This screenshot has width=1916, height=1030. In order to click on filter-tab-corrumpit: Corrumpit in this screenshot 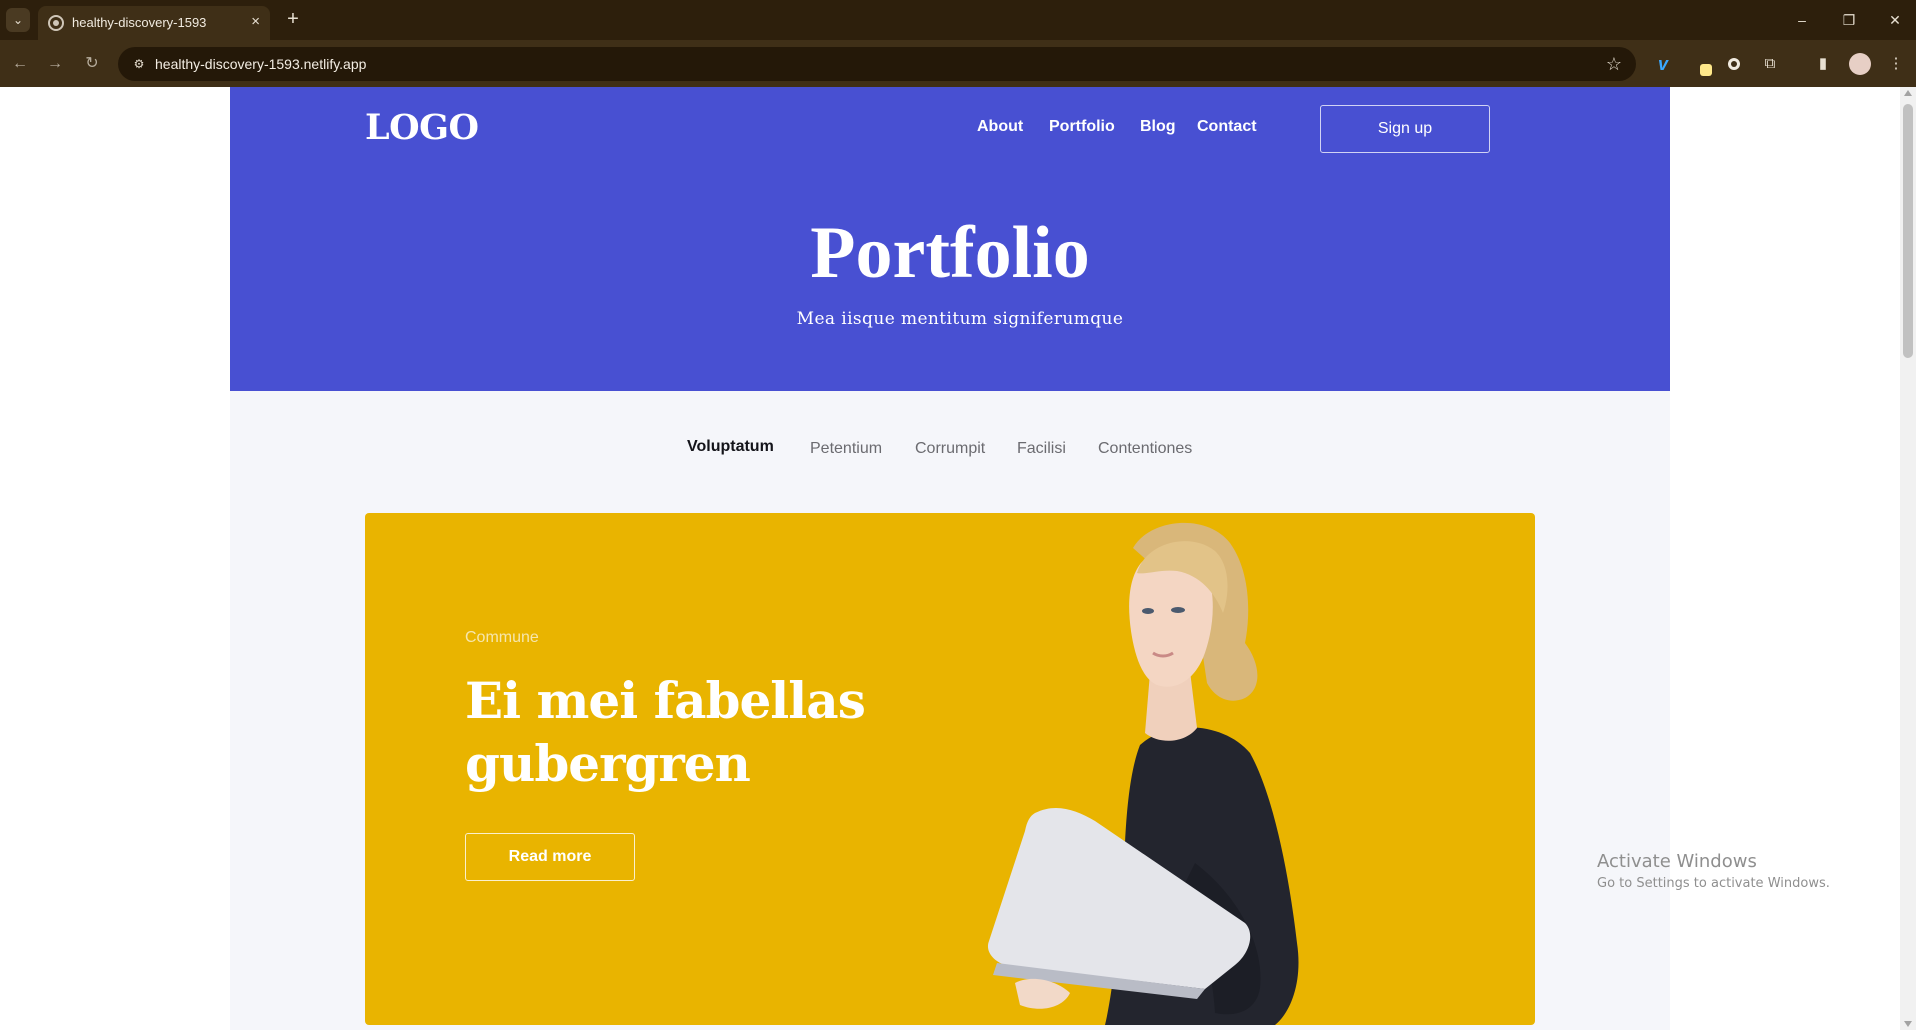, I will do `click(950, 449)`.